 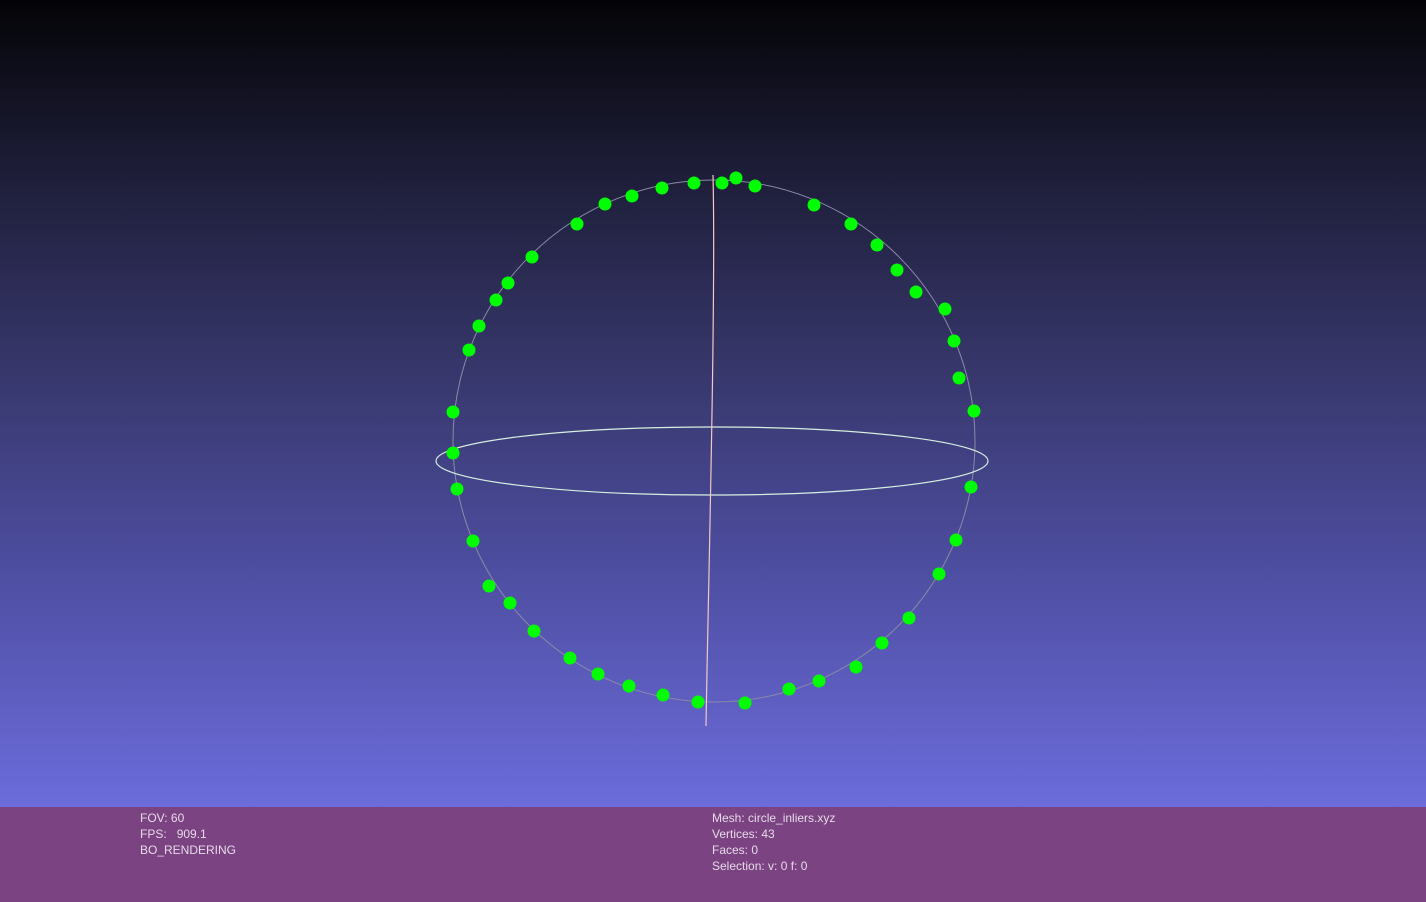 What do you see at coordinates (191, 834) in the screenshot?
I see `fps-value: 909.1` at bounding box center [191, 834].